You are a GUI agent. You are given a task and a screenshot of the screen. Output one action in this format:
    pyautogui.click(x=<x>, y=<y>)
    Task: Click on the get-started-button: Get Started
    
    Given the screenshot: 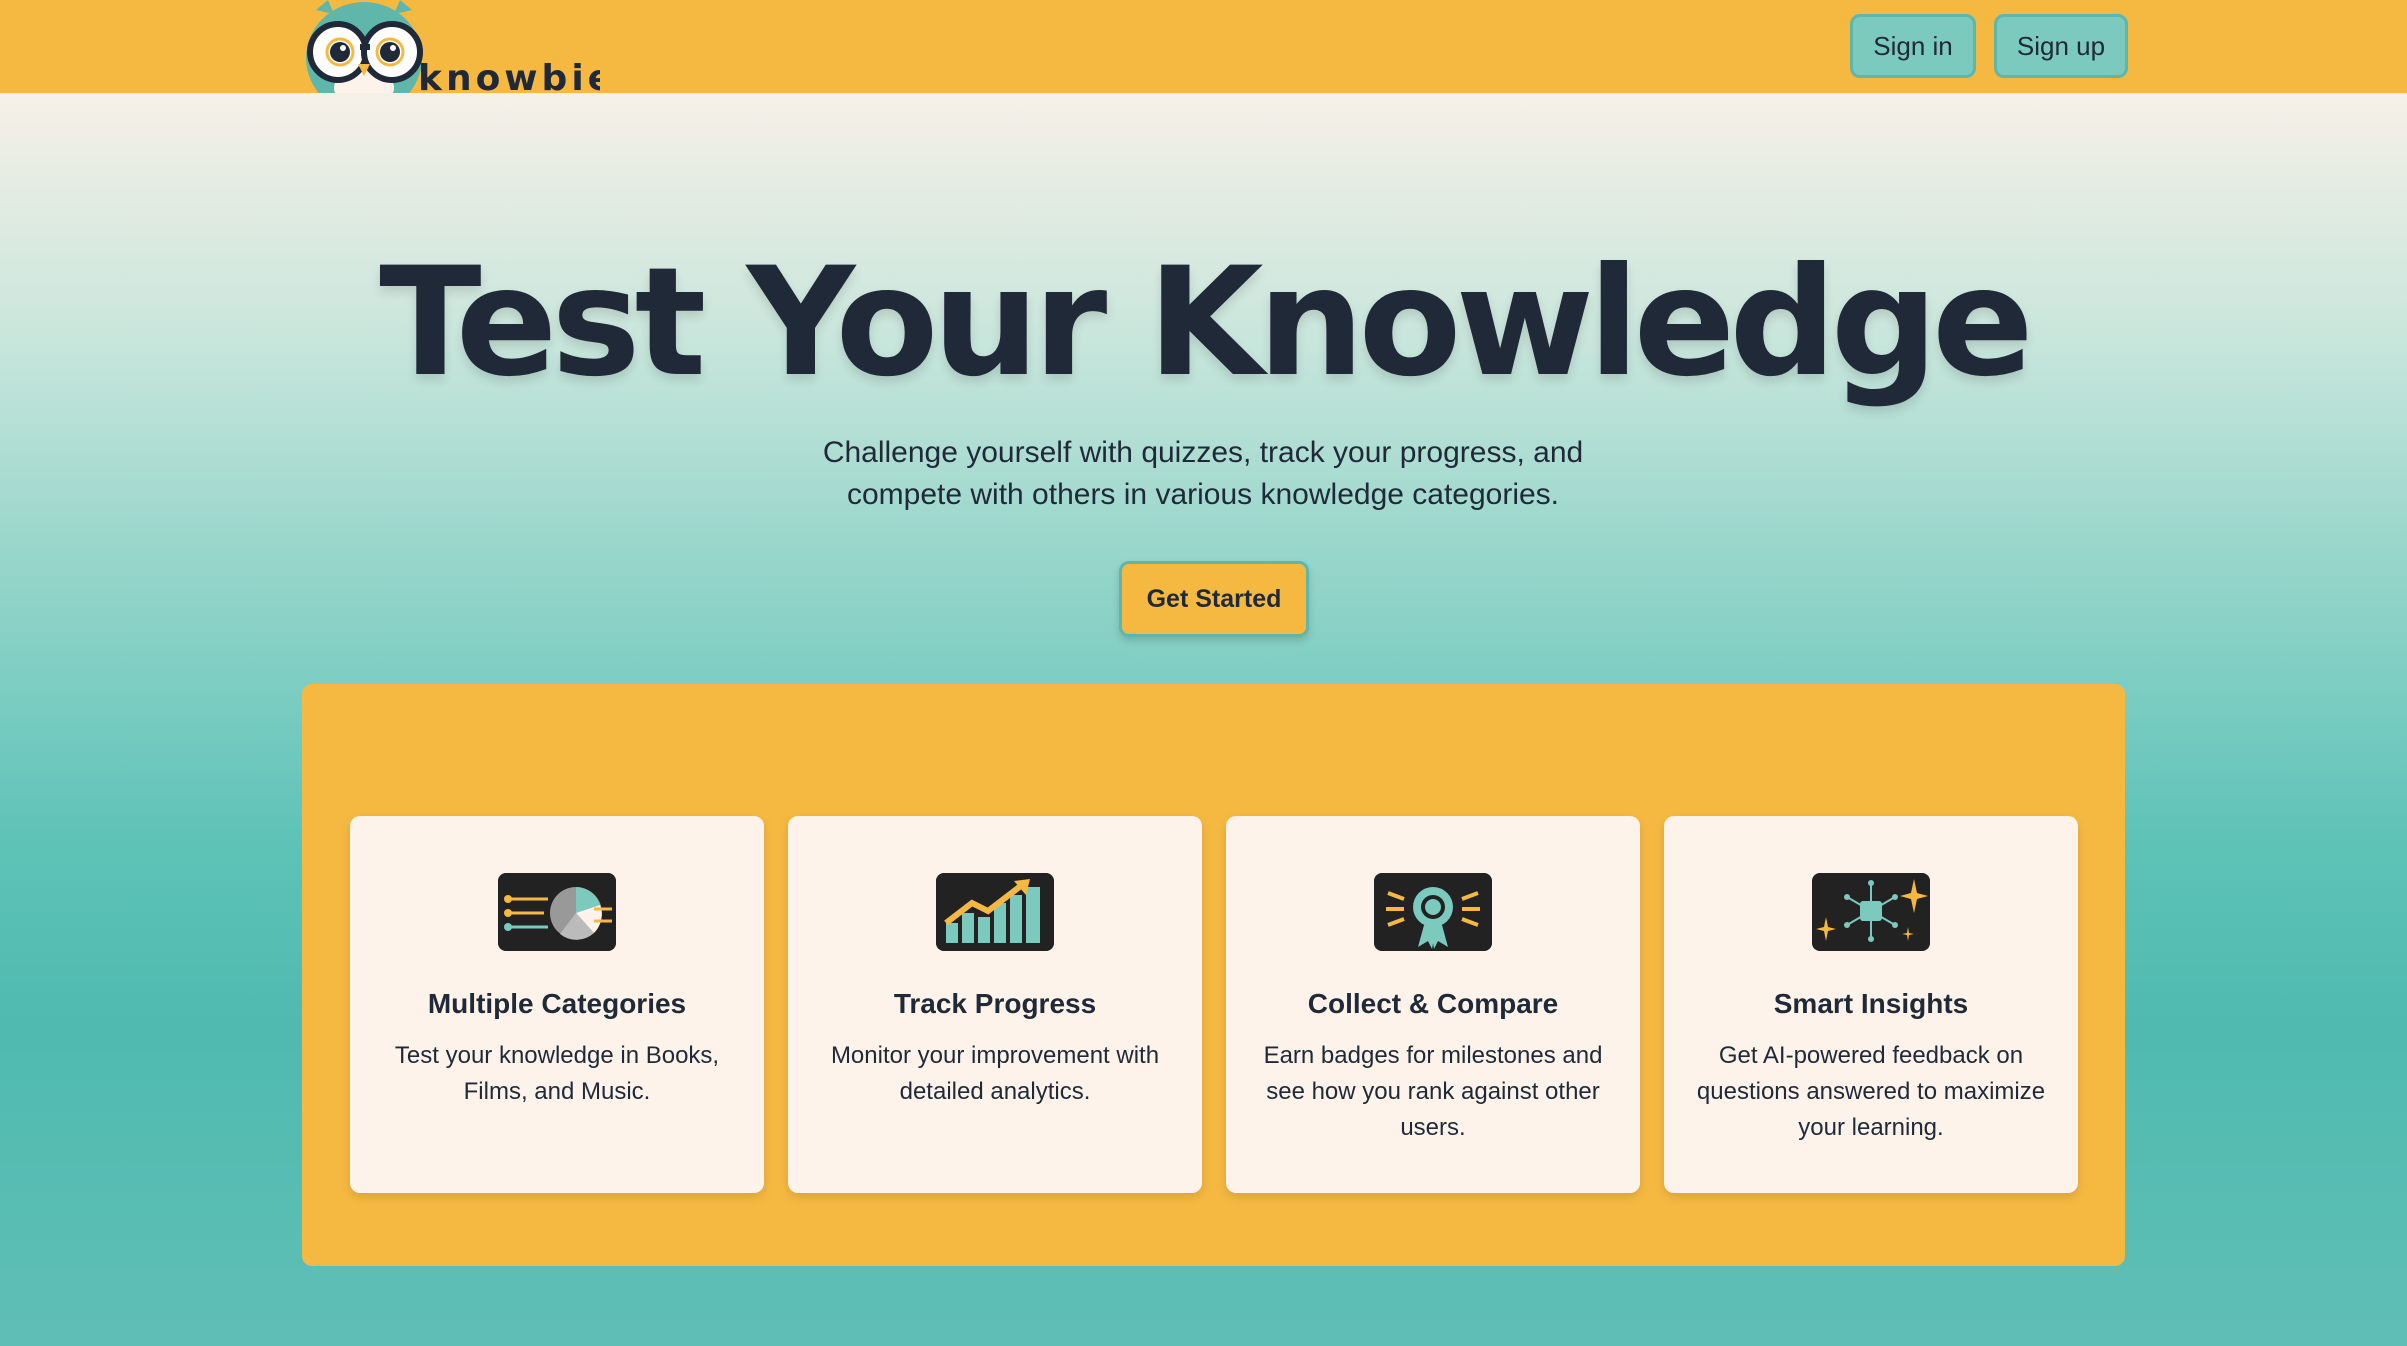 What is the action you would take?
    pyautogui.click(x=1214, y=599)
    